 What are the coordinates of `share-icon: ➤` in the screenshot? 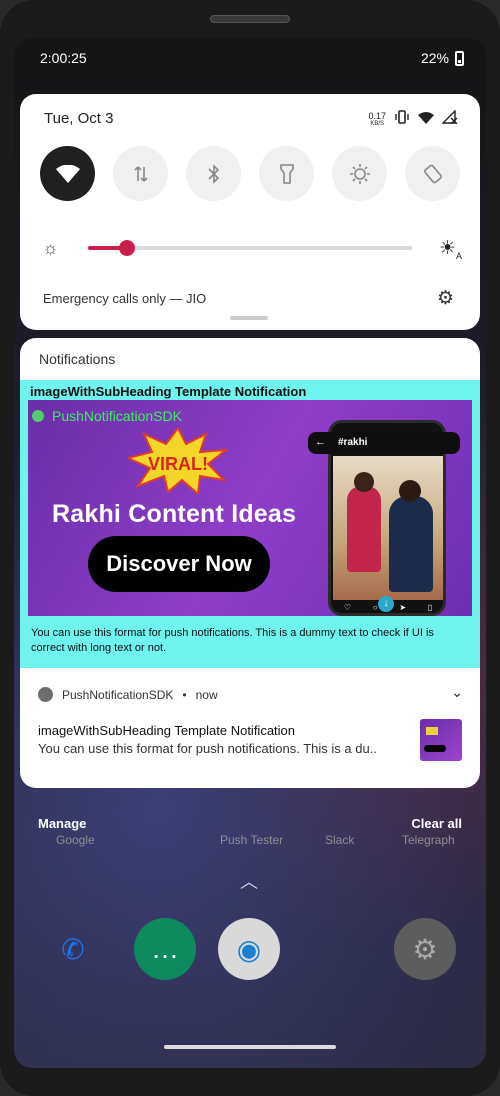 It's located at (403, 607).